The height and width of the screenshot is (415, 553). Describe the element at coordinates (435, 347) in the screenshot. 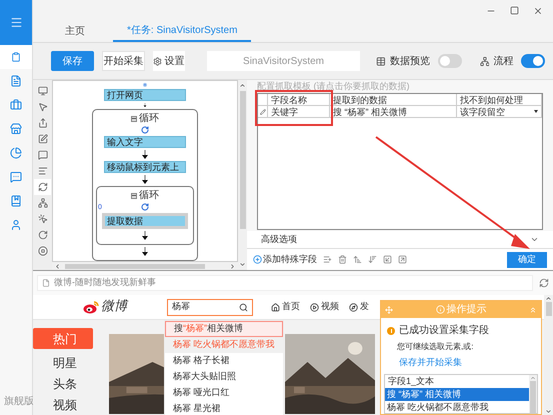

I see `tips-hint: 您可继续选取元素,或:` at that location.